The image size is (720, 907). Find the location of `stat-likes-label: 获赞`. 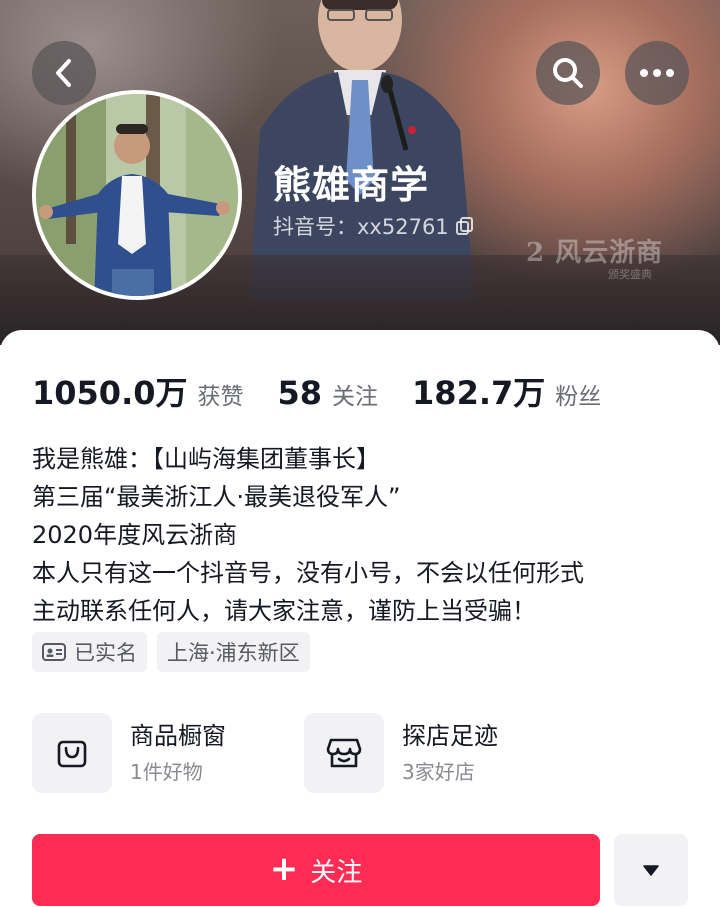

stat-likes-label: 获赞 is located at coordinates (220, 397).